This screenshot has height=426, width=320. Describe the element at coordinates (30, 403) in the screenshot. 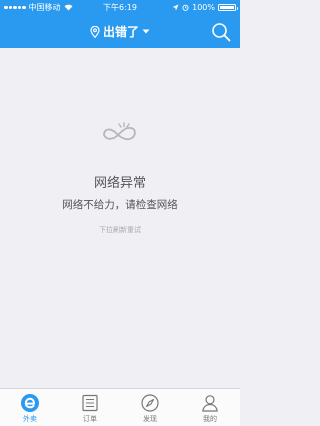

I see `takeout-e-icon` at that location.